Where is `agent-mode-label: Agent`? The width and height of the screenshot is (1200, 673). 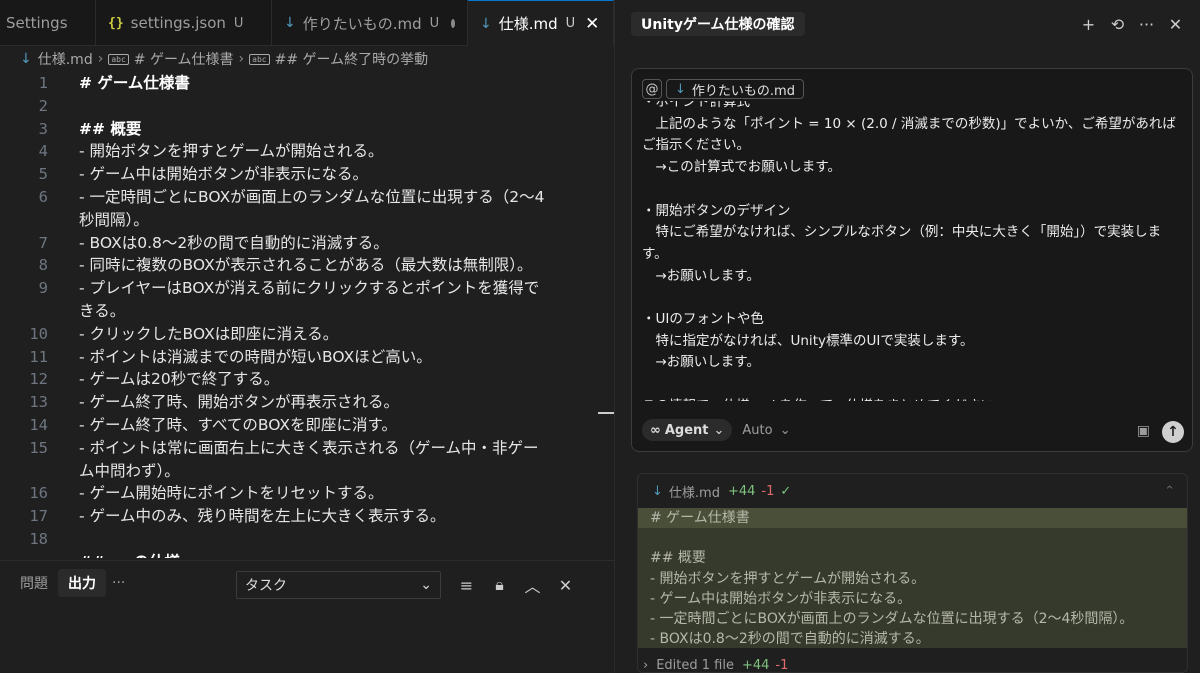
agent-mode-label: Agent is located at coordinates (686, 430).